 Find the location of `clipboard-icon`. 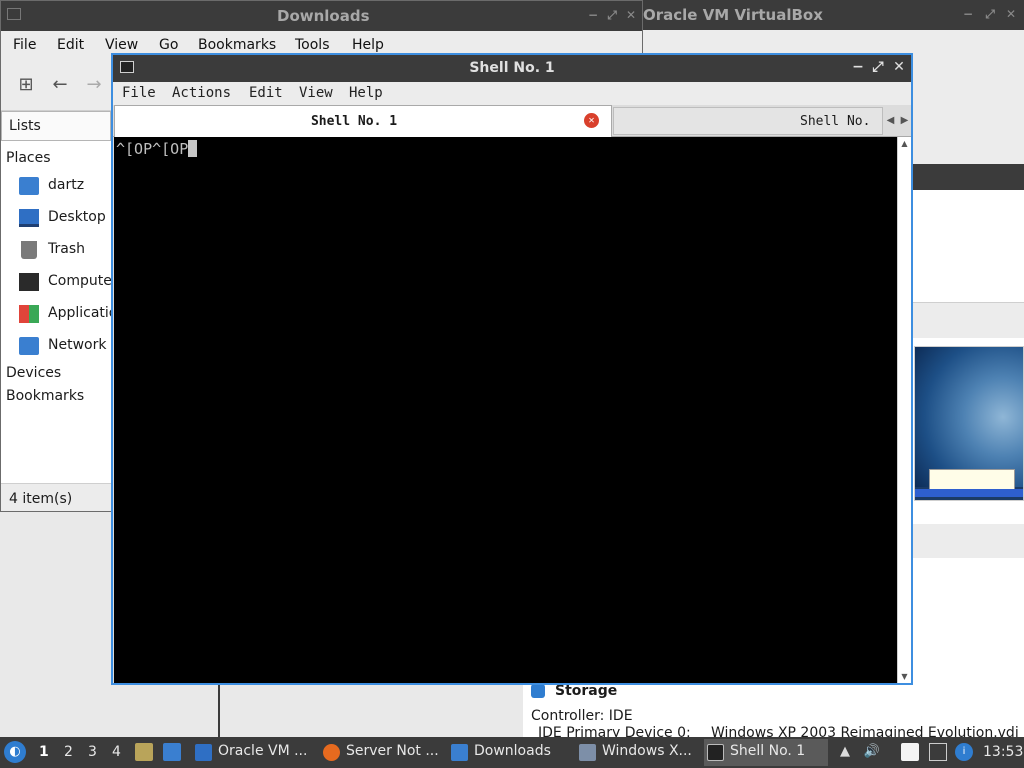

clipboard-icon is located at coordinates (910, 752).